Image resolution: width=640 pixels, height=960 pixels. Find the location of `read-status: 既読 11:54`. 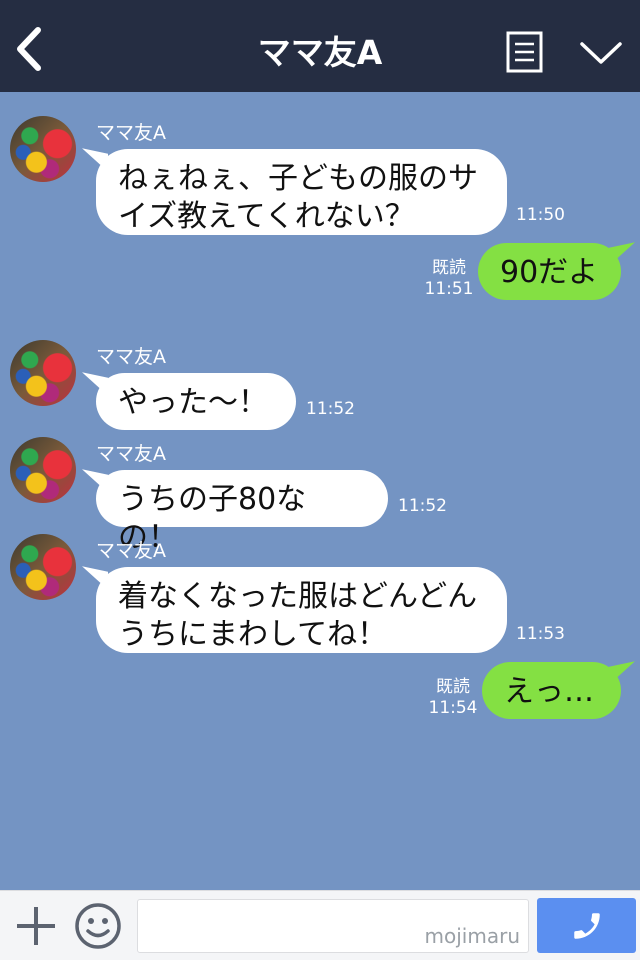

read-status: 既読 11:54 is located at coordinates (453, 698).